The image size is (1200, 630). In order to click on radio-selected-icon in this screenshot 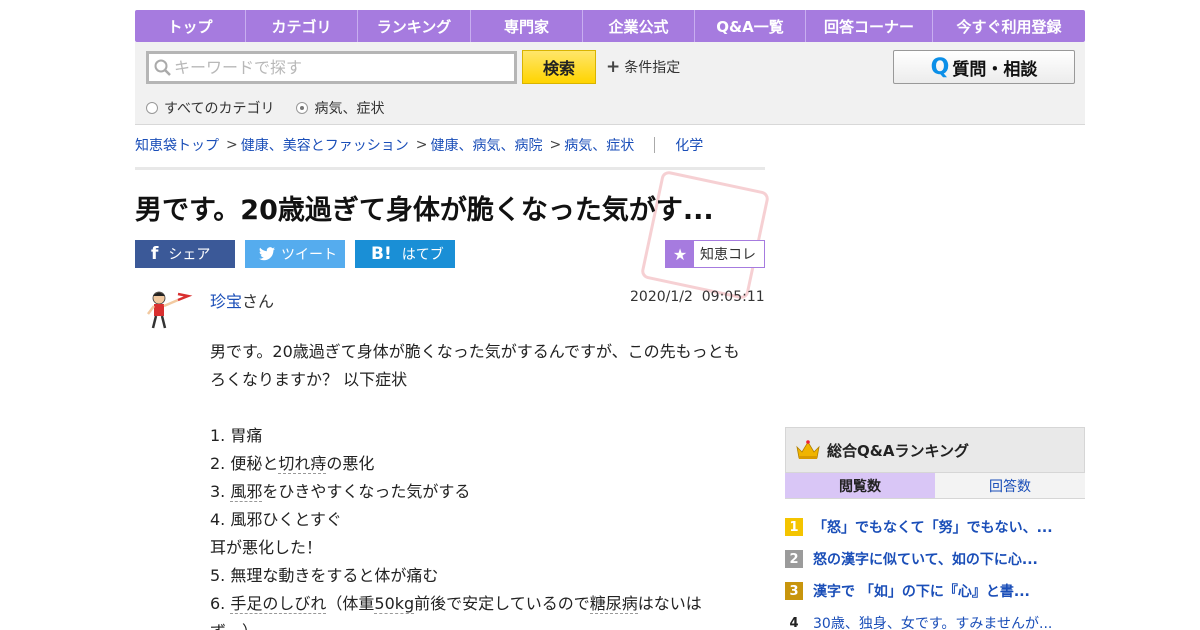, I will do `click(302, 108)`.